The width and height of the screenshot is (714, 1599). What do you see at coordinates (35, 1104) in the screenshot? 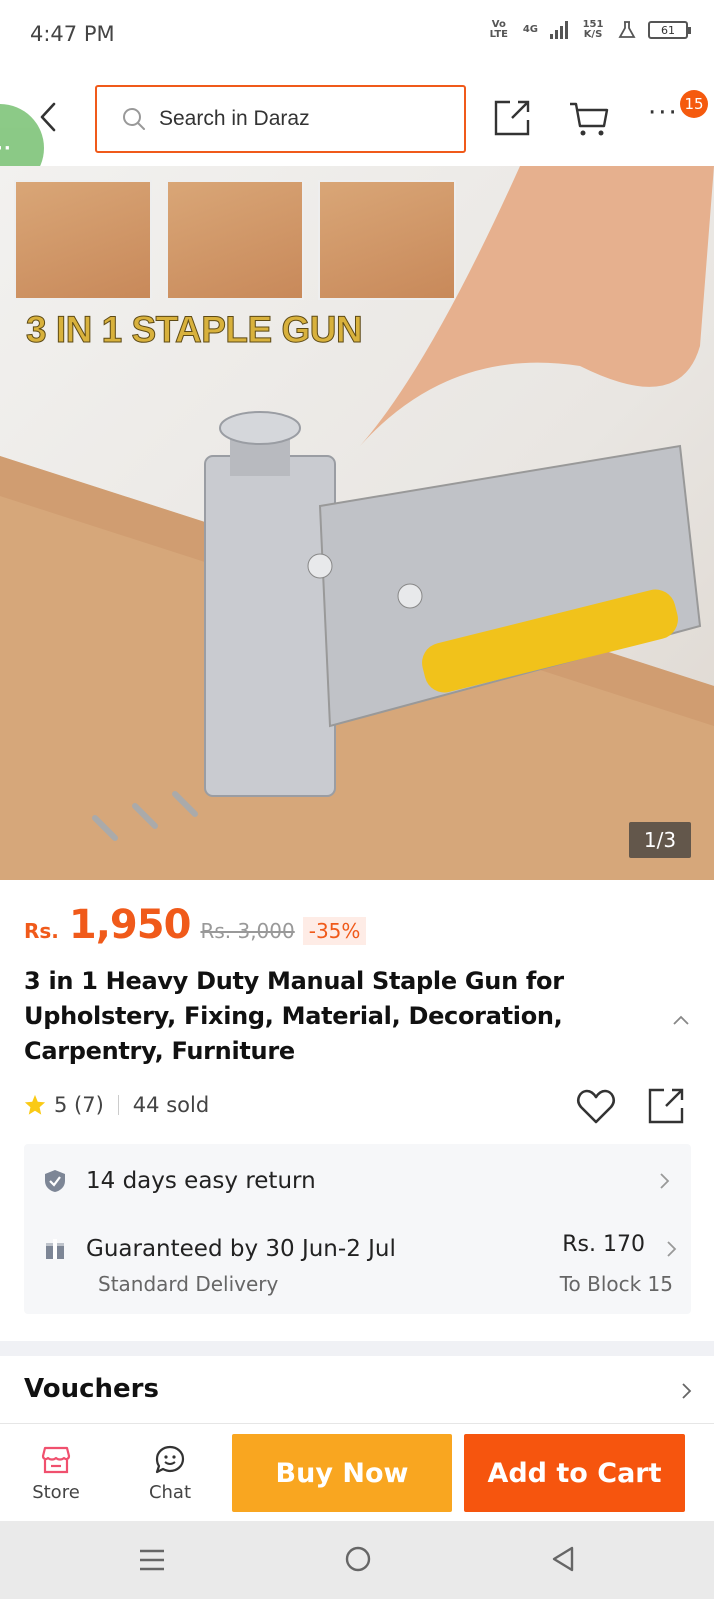
I see `star-icon` at bounding box center [35, 1104].